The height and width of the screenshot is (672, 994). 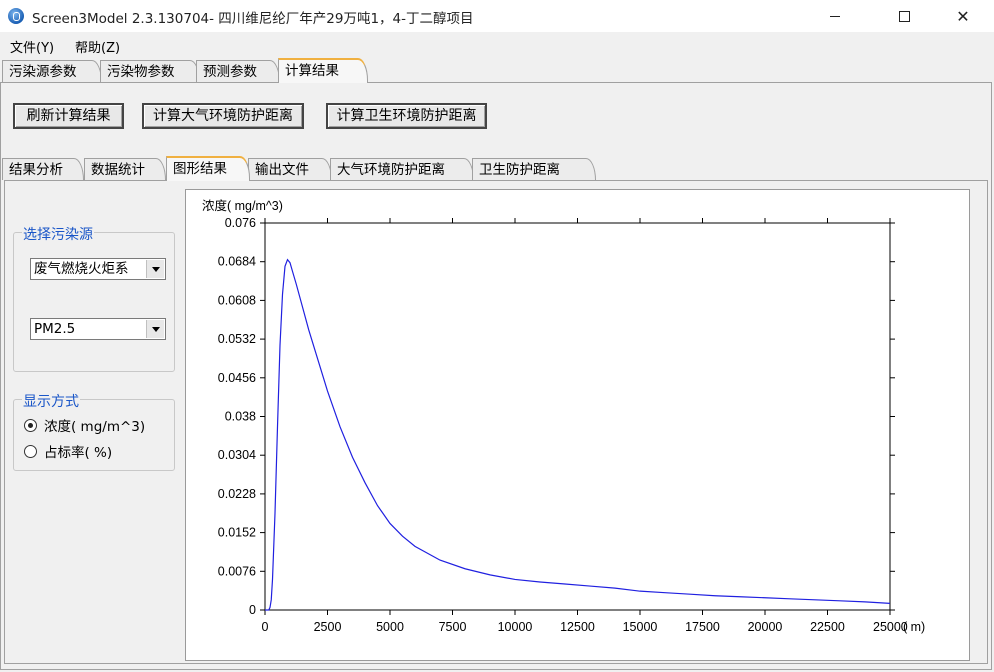 What do you see at coordinates (97, 46) in the screenshot?
I see `menu-help: 帮助(Z)` at bounding box center [97, 46].